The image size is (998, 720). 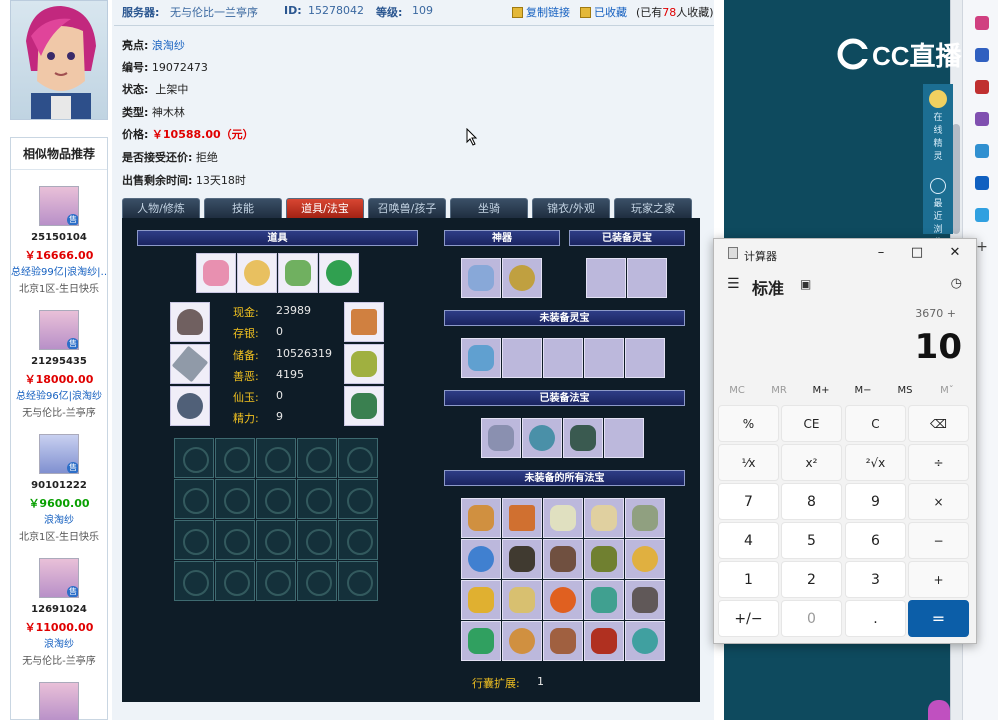 What do you see at coordinates (811, 540) in the screenshot?
I see `digit-5-button: 5` at bounding box center [811, 540].